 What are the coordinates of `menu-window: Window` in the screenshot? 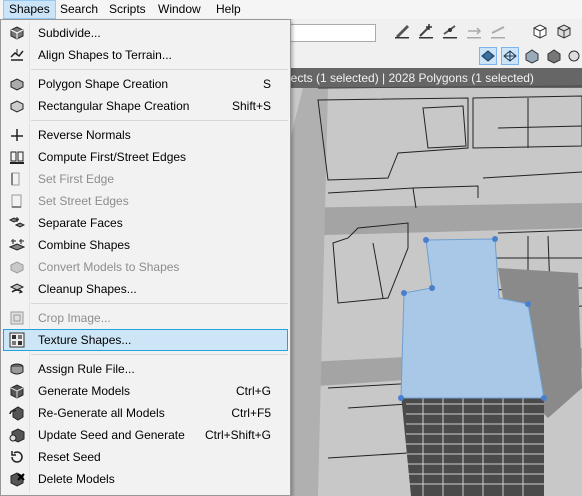 It's located at (179, 9).